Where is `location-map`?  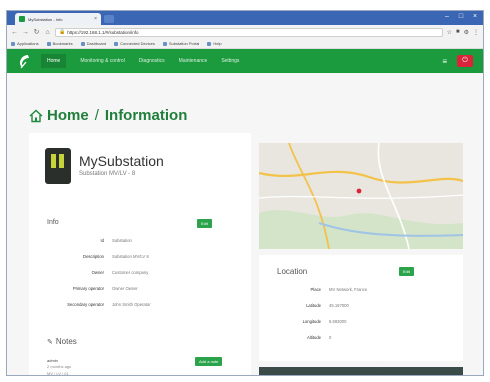
location-map is located at coordinates (361, 196).